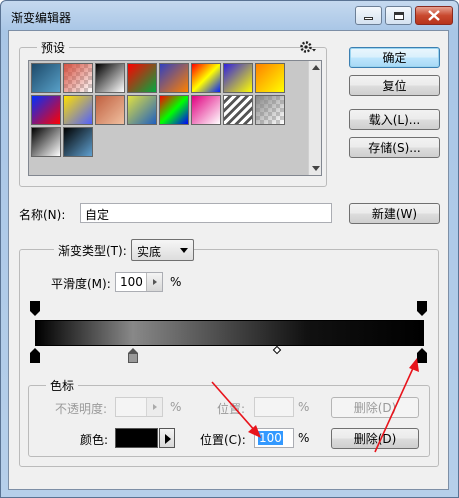  Describe the element at coordinates (94, 440) in the screenshot. I see `color-label: 颜色:` at that location.